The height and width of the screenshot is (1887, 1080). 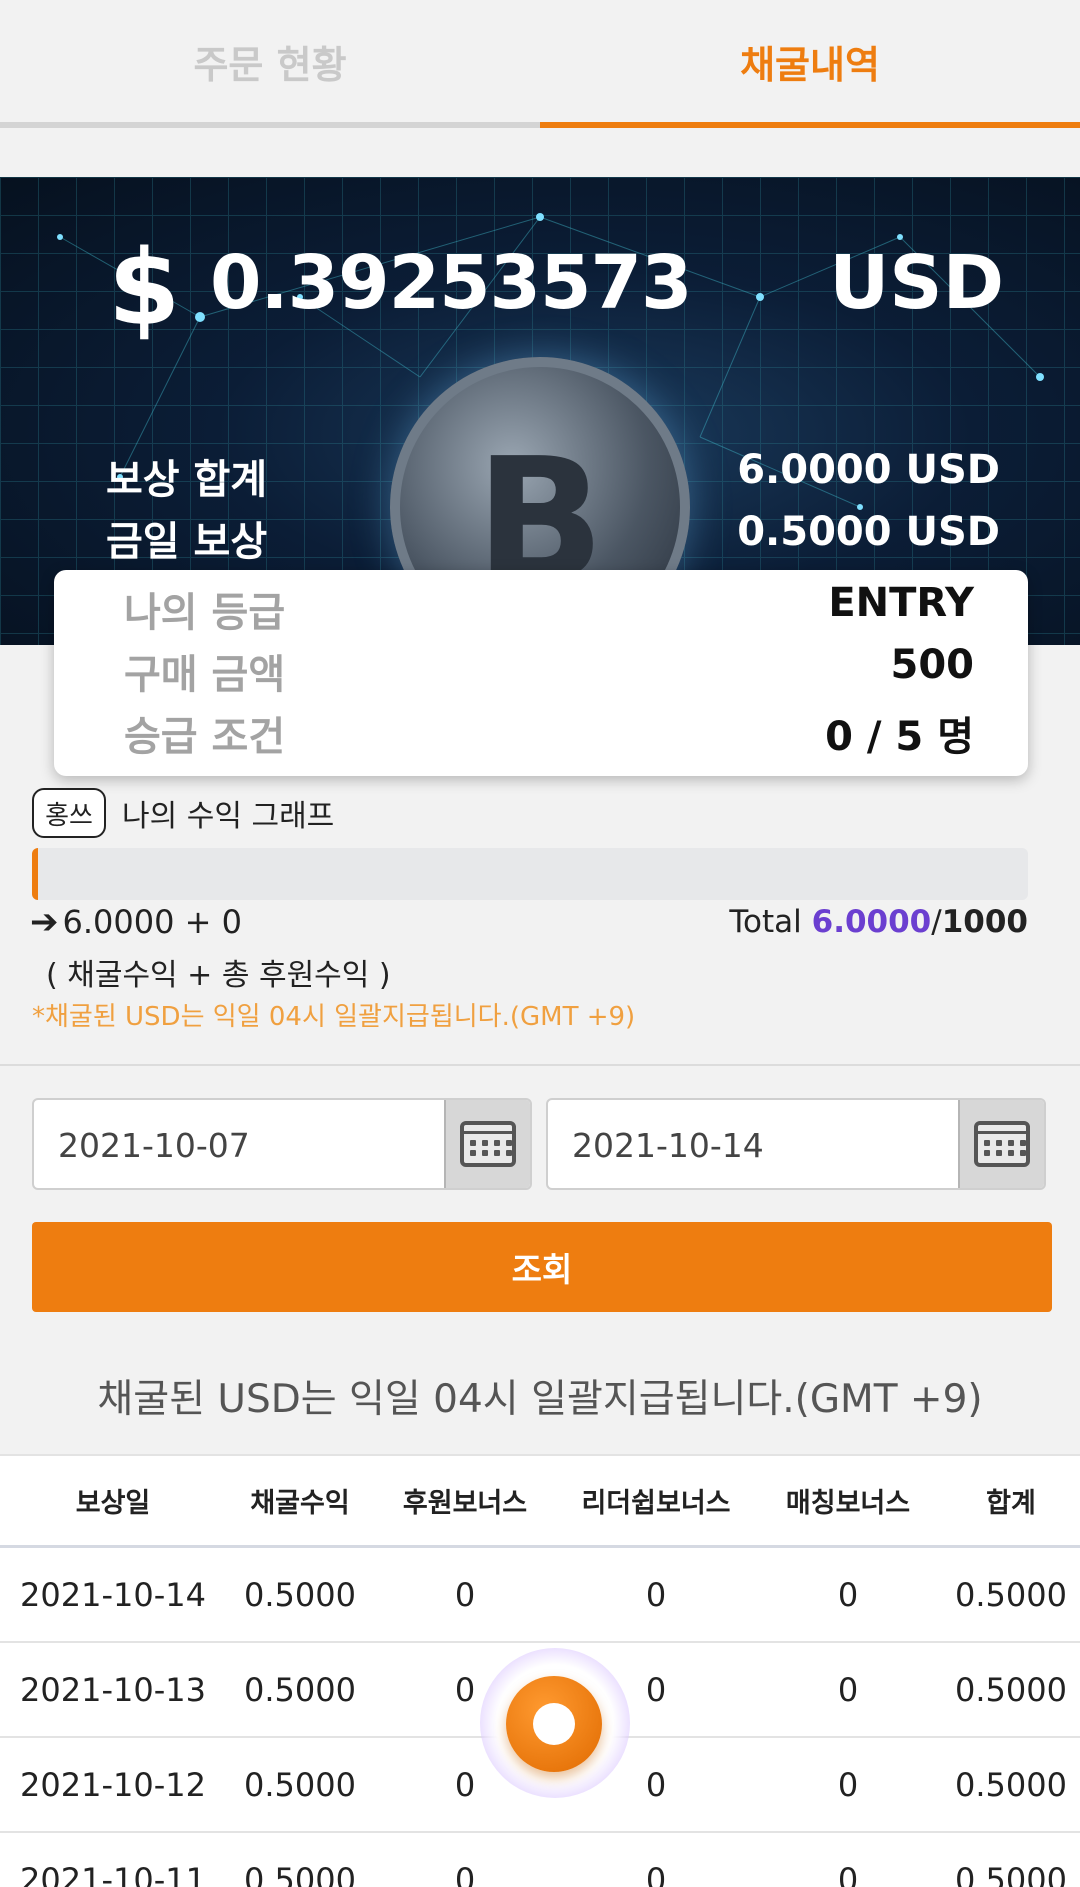 What do you see at coordinates (113, 1503) in the screenshot?
I see `header-reward-date: 보상일` at bounding box center [113, 1503].